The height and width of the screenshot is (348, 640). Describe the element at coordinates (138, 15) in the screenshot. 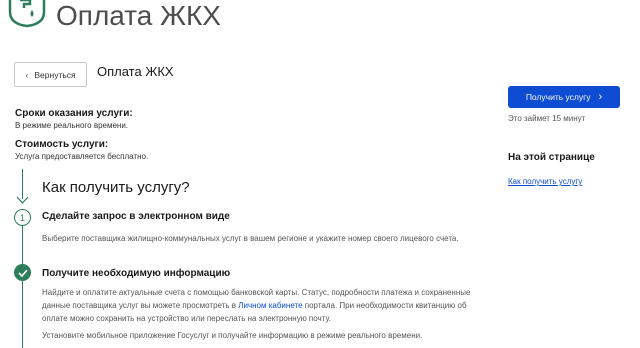

I see `logo-text: Оплата ЖКХ` at that location.